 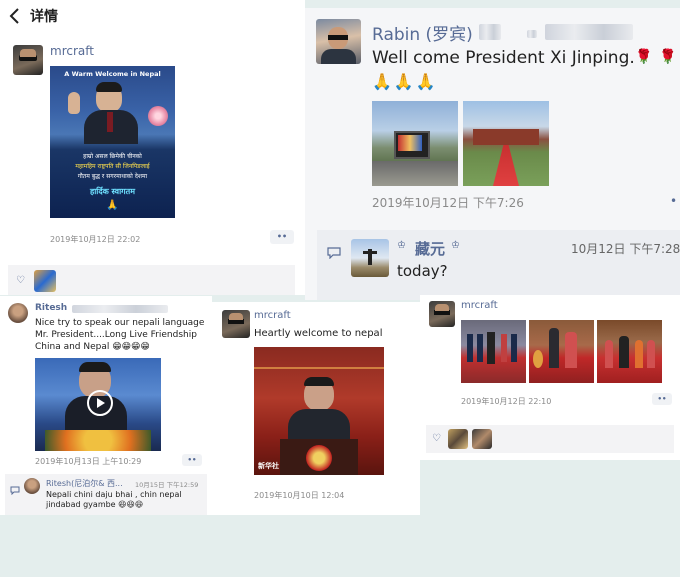 I want to click on comment-time: 10月12日 下午7:28, so click(x=625, y=249).